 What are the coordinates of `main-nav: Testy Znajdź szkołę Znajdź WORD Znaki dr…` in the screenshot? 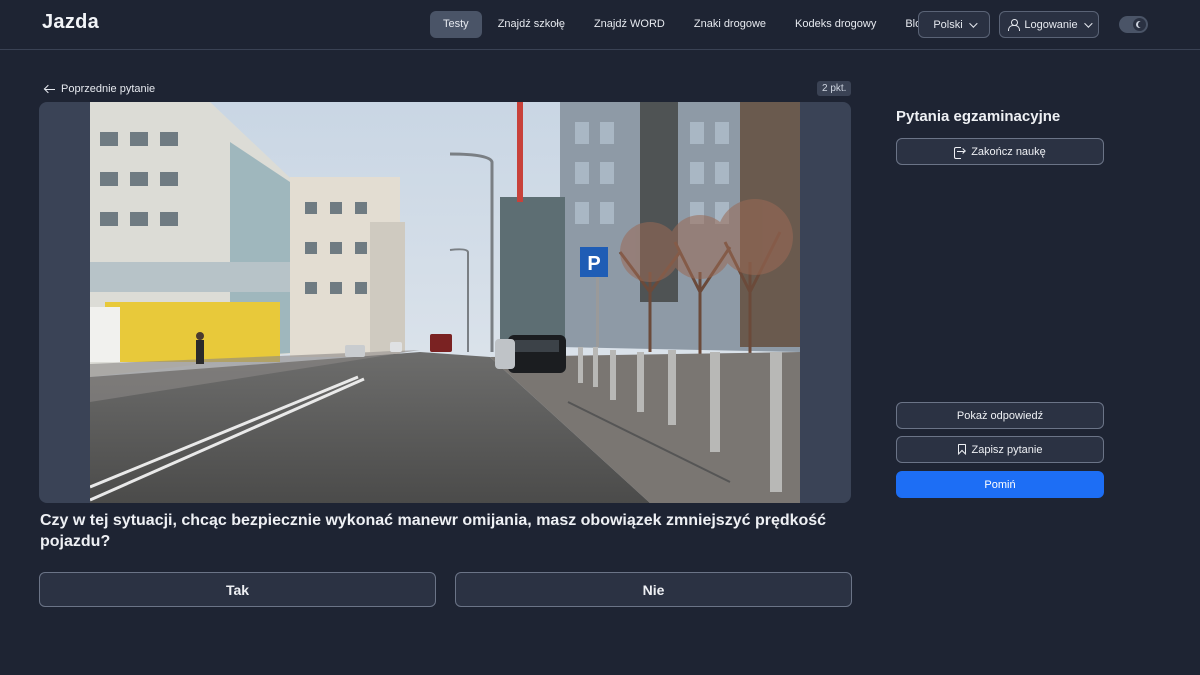 It's located at (686, 24).